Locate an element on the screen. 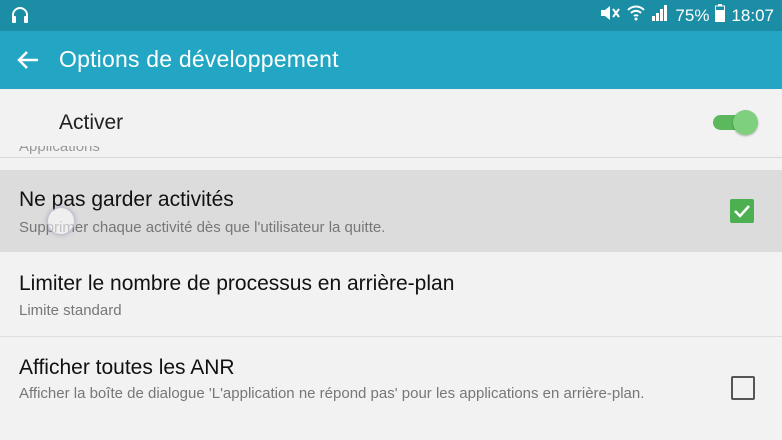  check-icon is located at coordinates (742, 211).